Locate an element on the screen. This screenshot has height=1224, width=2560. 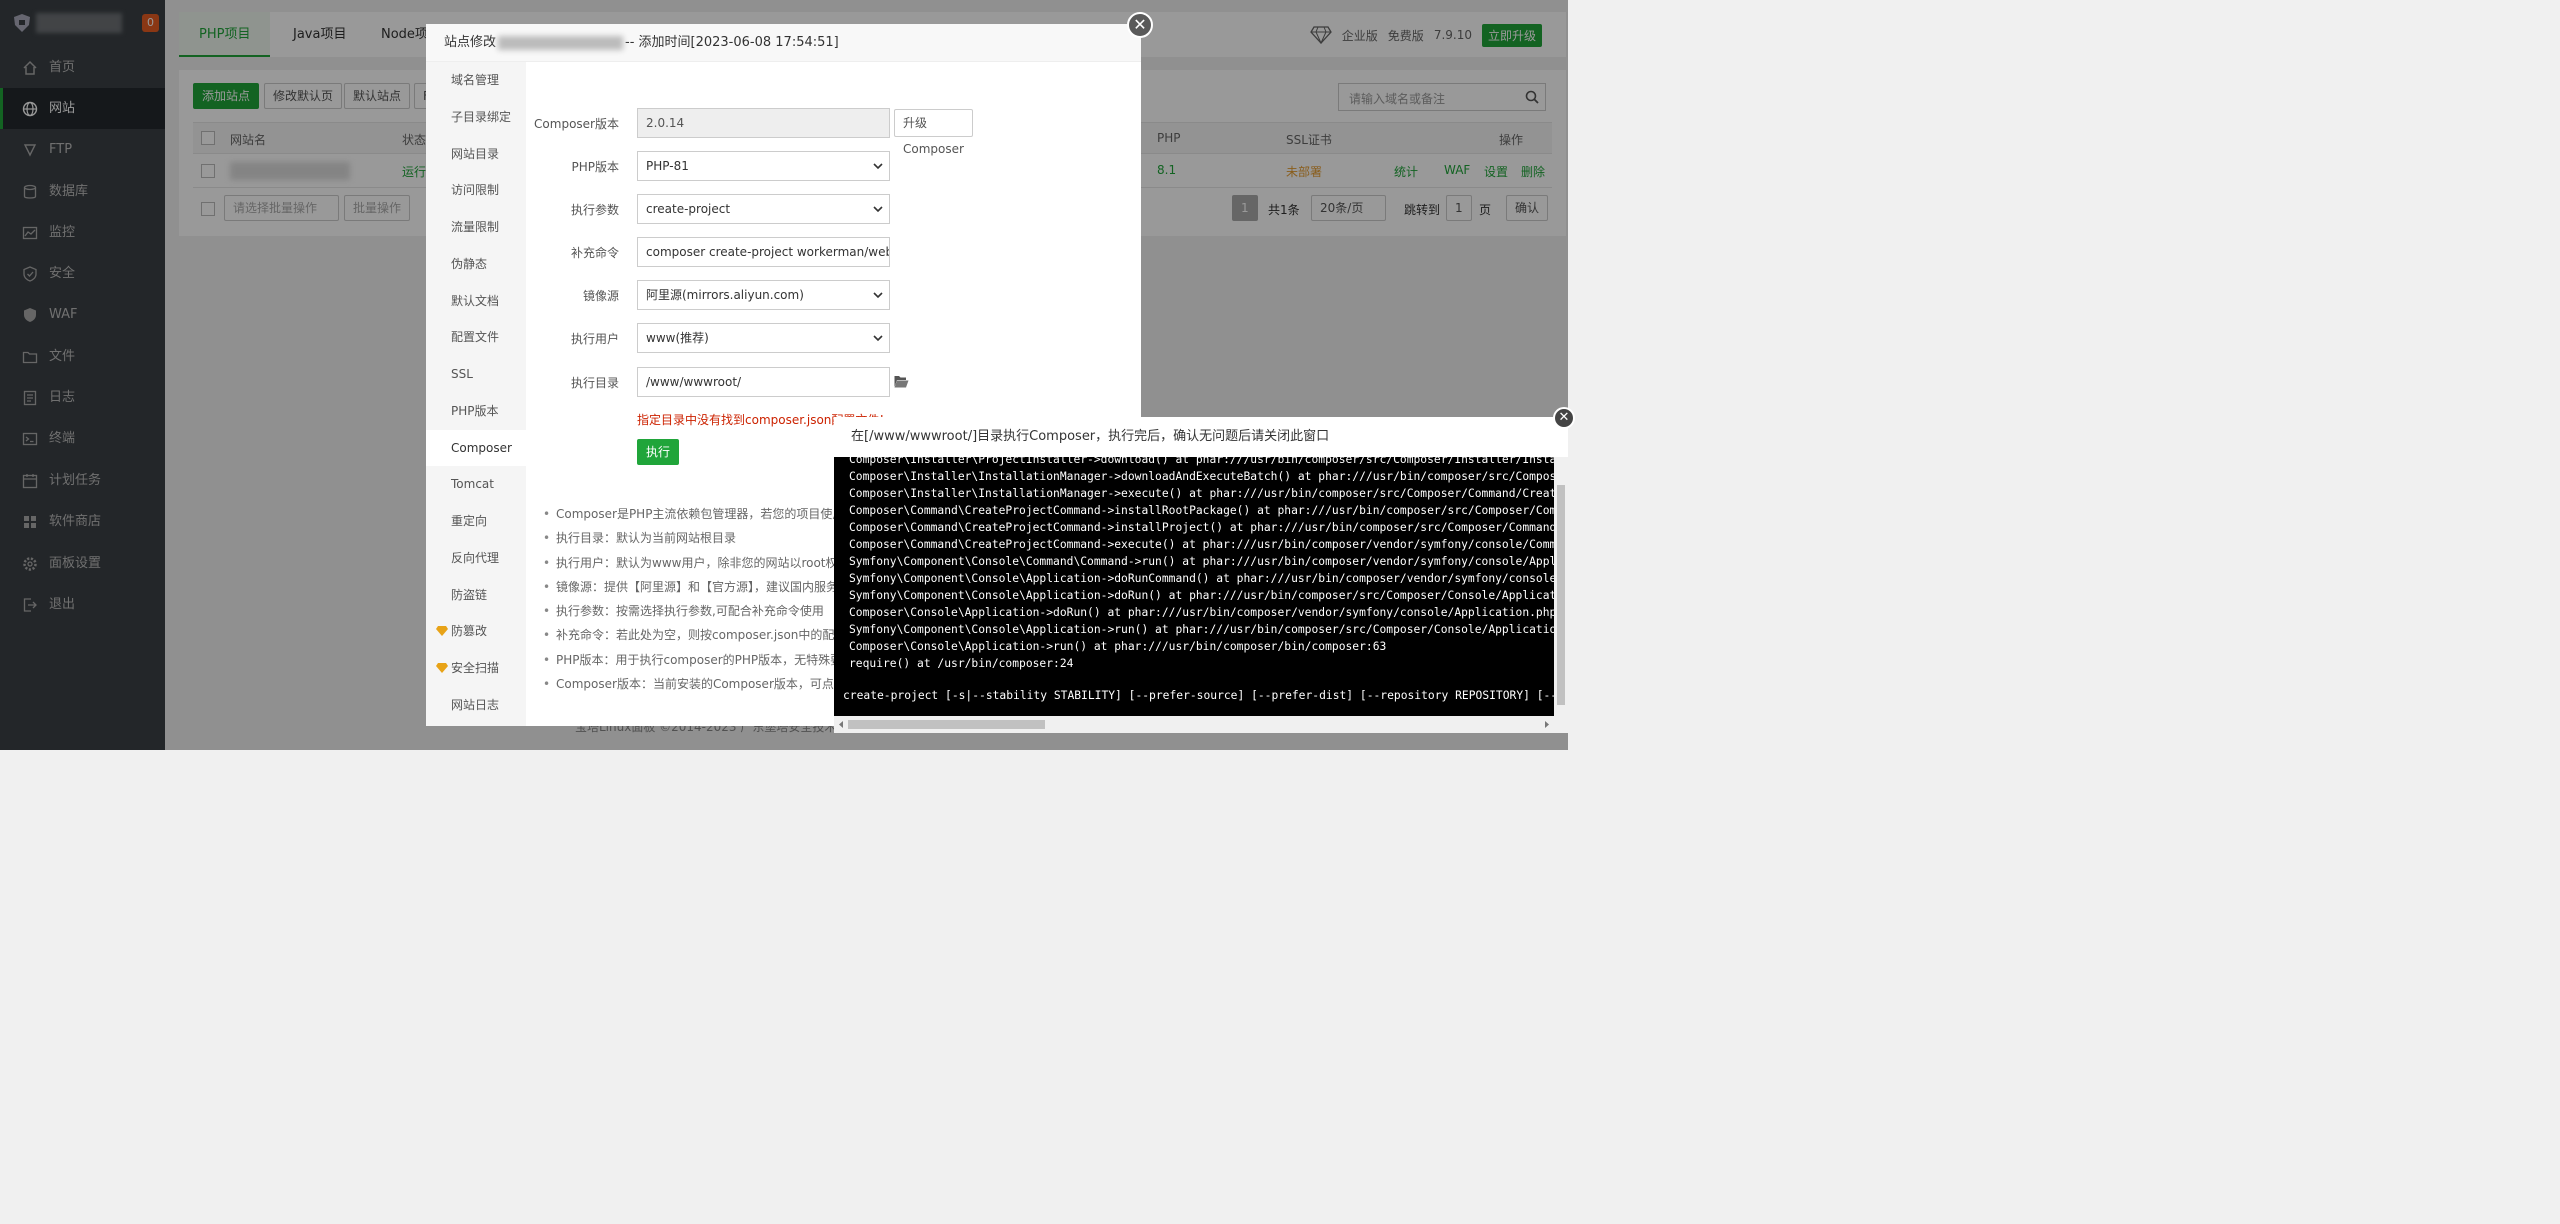
menu-access-limit: 访问限制 is located at coordinates (476, 190).